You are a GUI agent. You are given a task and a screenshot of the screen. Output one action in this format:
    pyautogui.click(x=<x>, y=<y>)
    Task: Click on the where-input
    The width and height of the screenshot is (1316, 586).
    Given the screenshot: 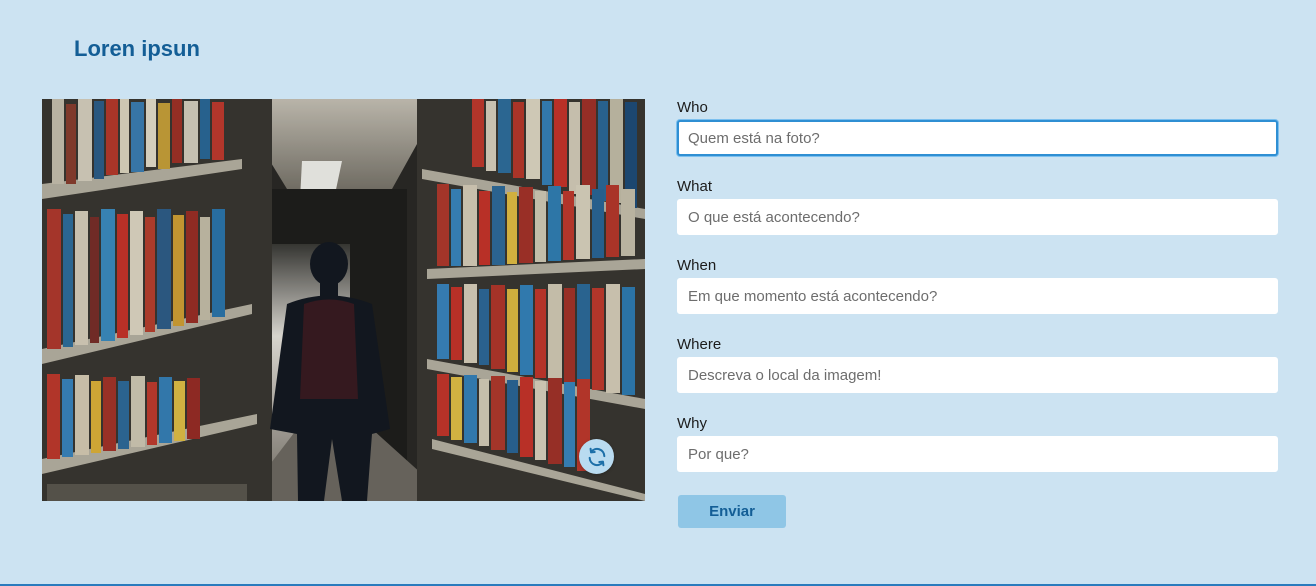 What is the action you would take?
    pyautogui.click(x=977, y=375)
    